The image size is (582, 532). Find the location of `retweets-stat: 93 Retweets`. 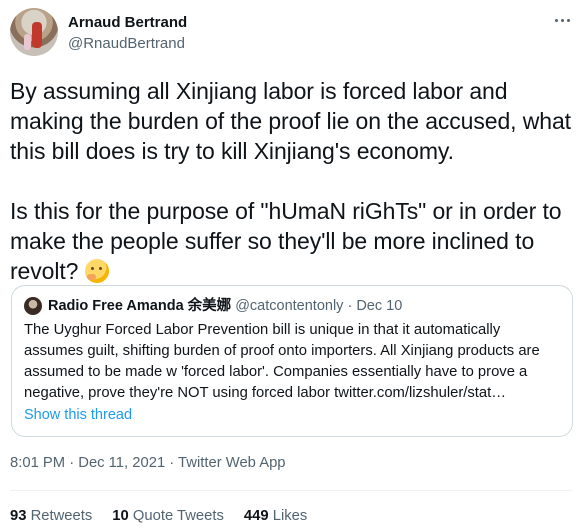

retweets-stat: 93 Retweets is located at coordinates (51, 516).